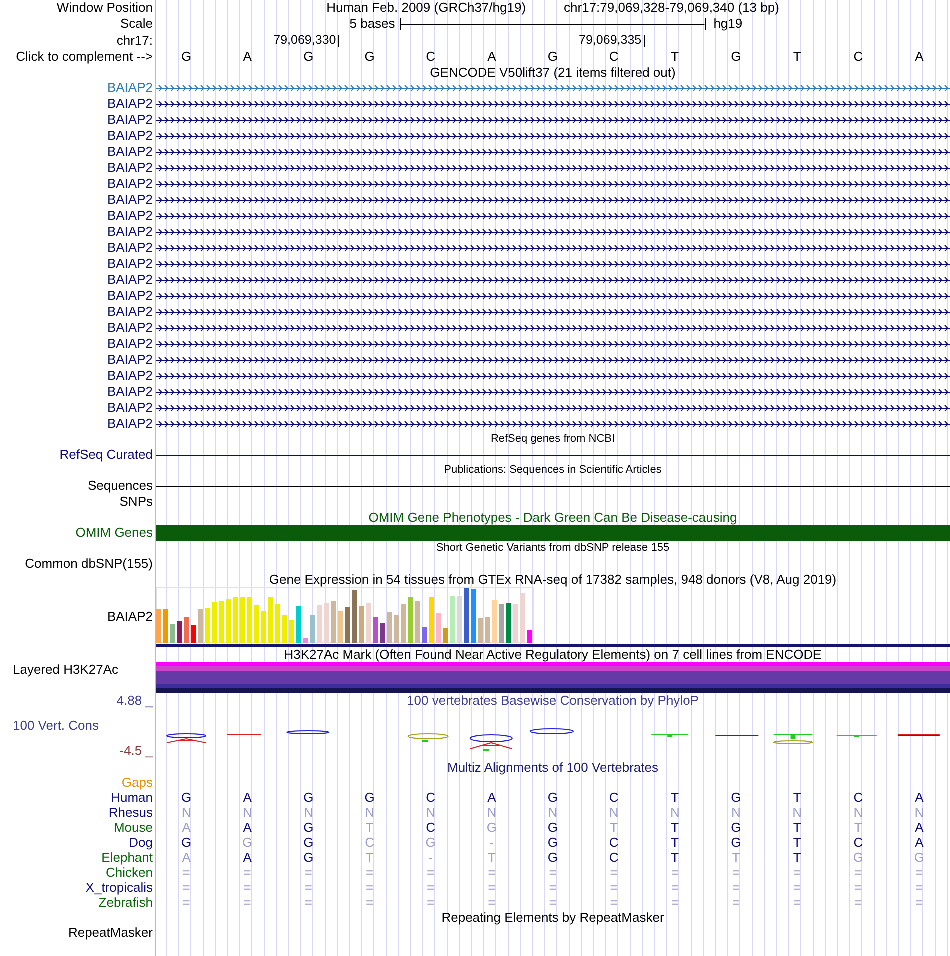 This screenshot has height=956, width=950. What do you see at coordinates (141, 842) in the screenshot?
I see `species-label: Dog` at bounding box center [141, 842].